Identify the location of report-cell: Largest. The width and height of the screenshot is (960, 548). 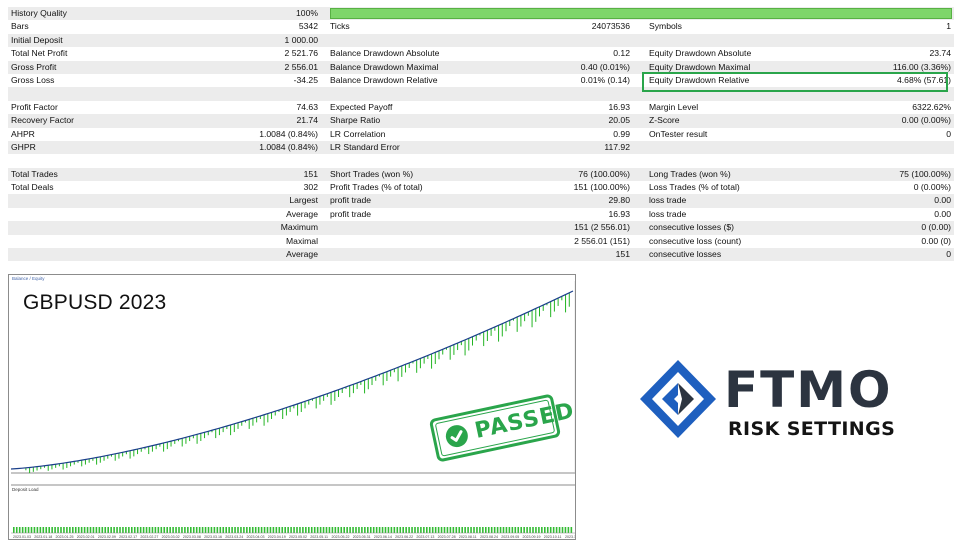
(303, 200).